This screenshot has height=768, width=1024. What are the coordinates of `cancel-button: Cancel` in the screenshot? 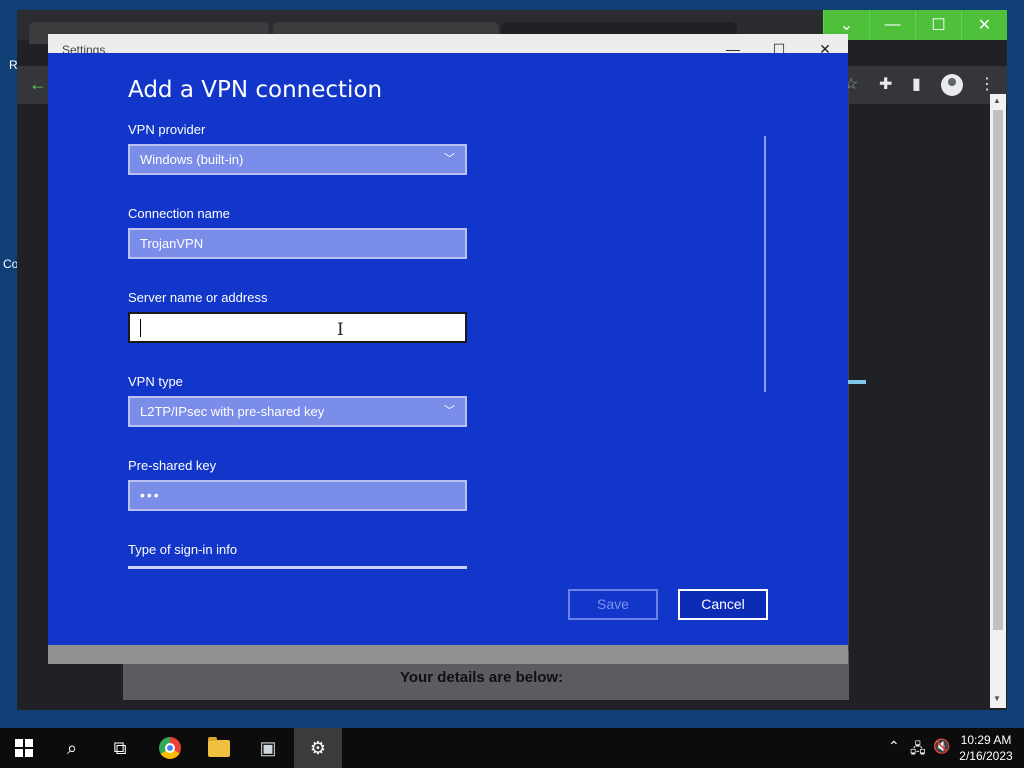 It's located at (723, 604).